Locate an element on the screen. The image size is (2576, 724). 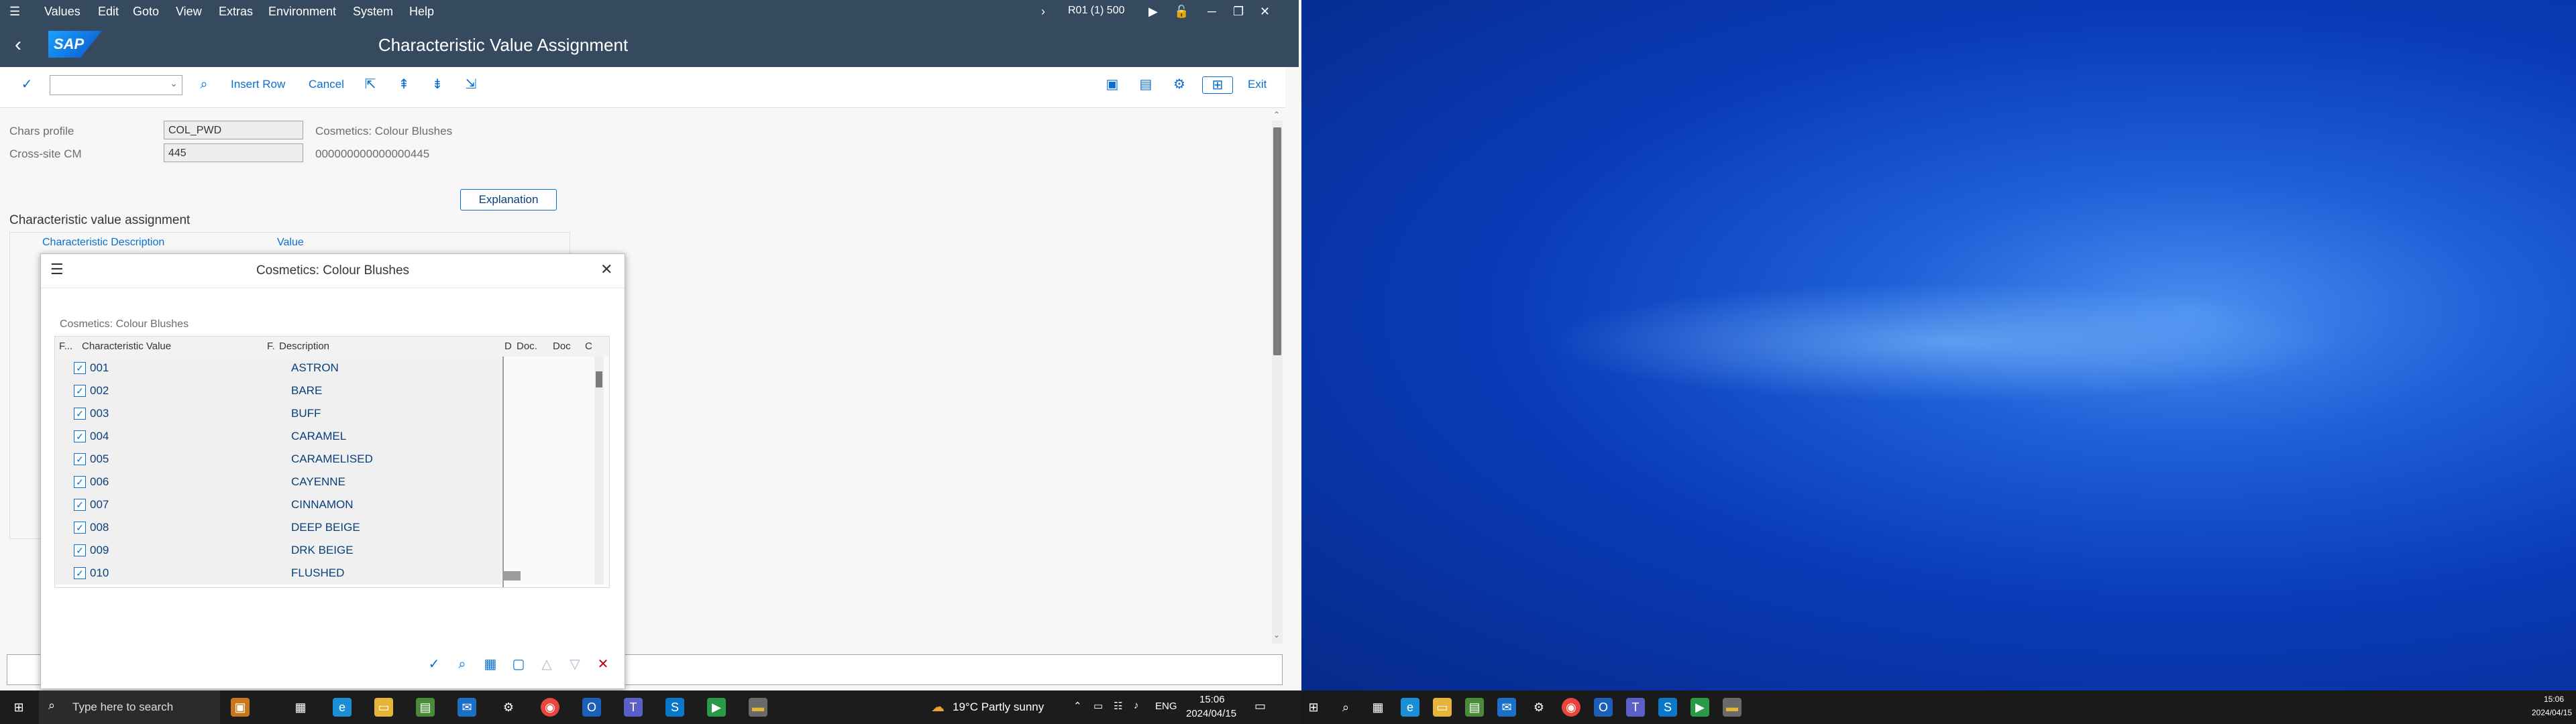
dialog-search-icon: ⌕ is located at coordinates (462, 664).